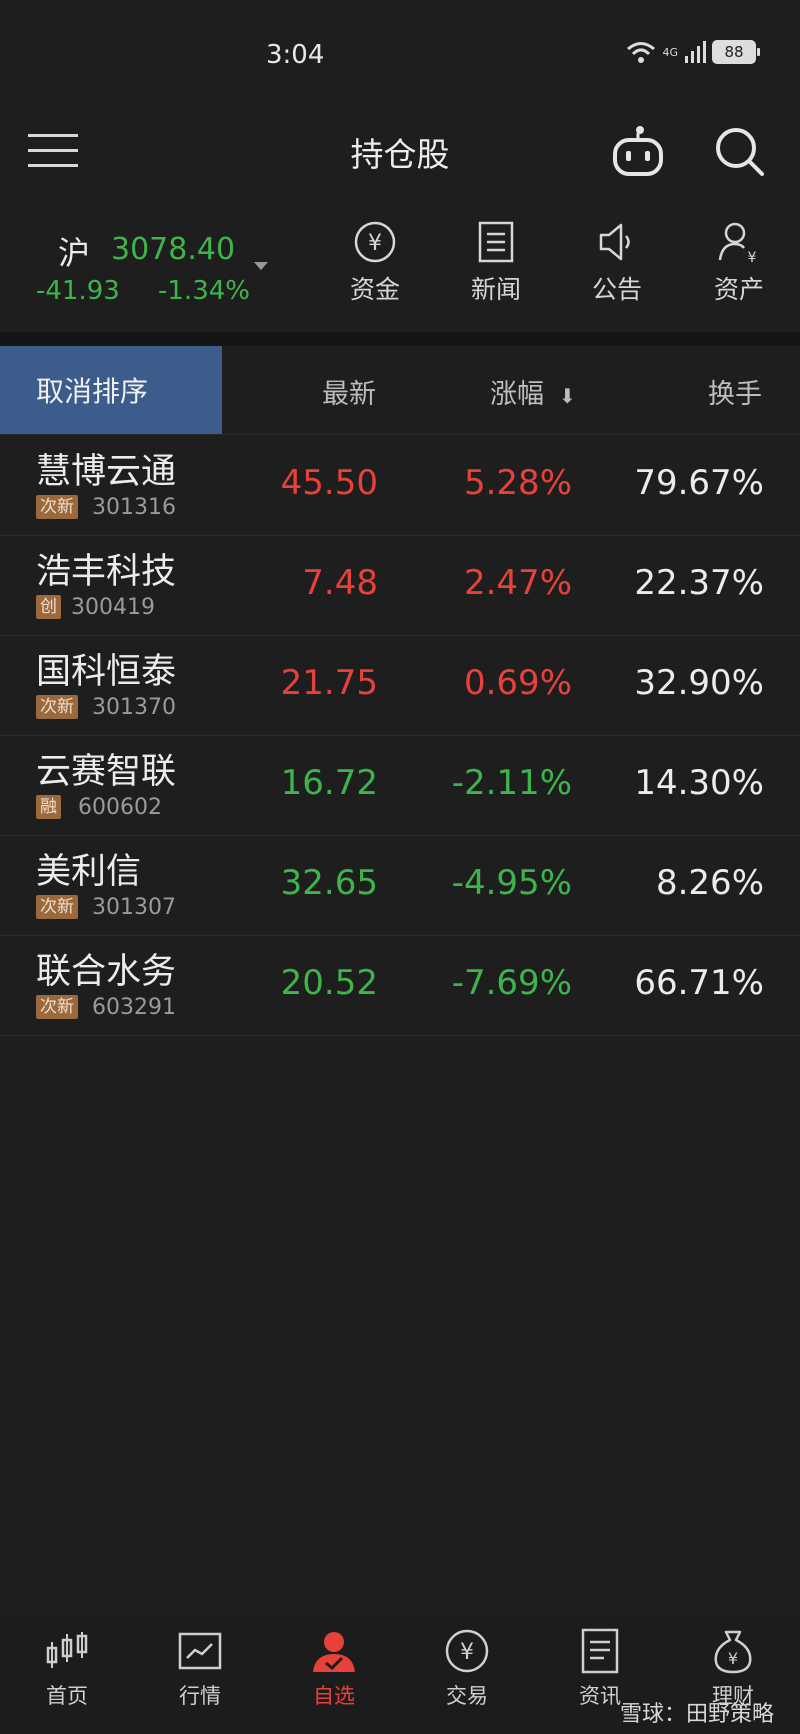 This screenshot has height=1734, width=800. Describe the element at coordinates (400, 154) in the screenshot. I see `page-title: 持仓股` at that location.